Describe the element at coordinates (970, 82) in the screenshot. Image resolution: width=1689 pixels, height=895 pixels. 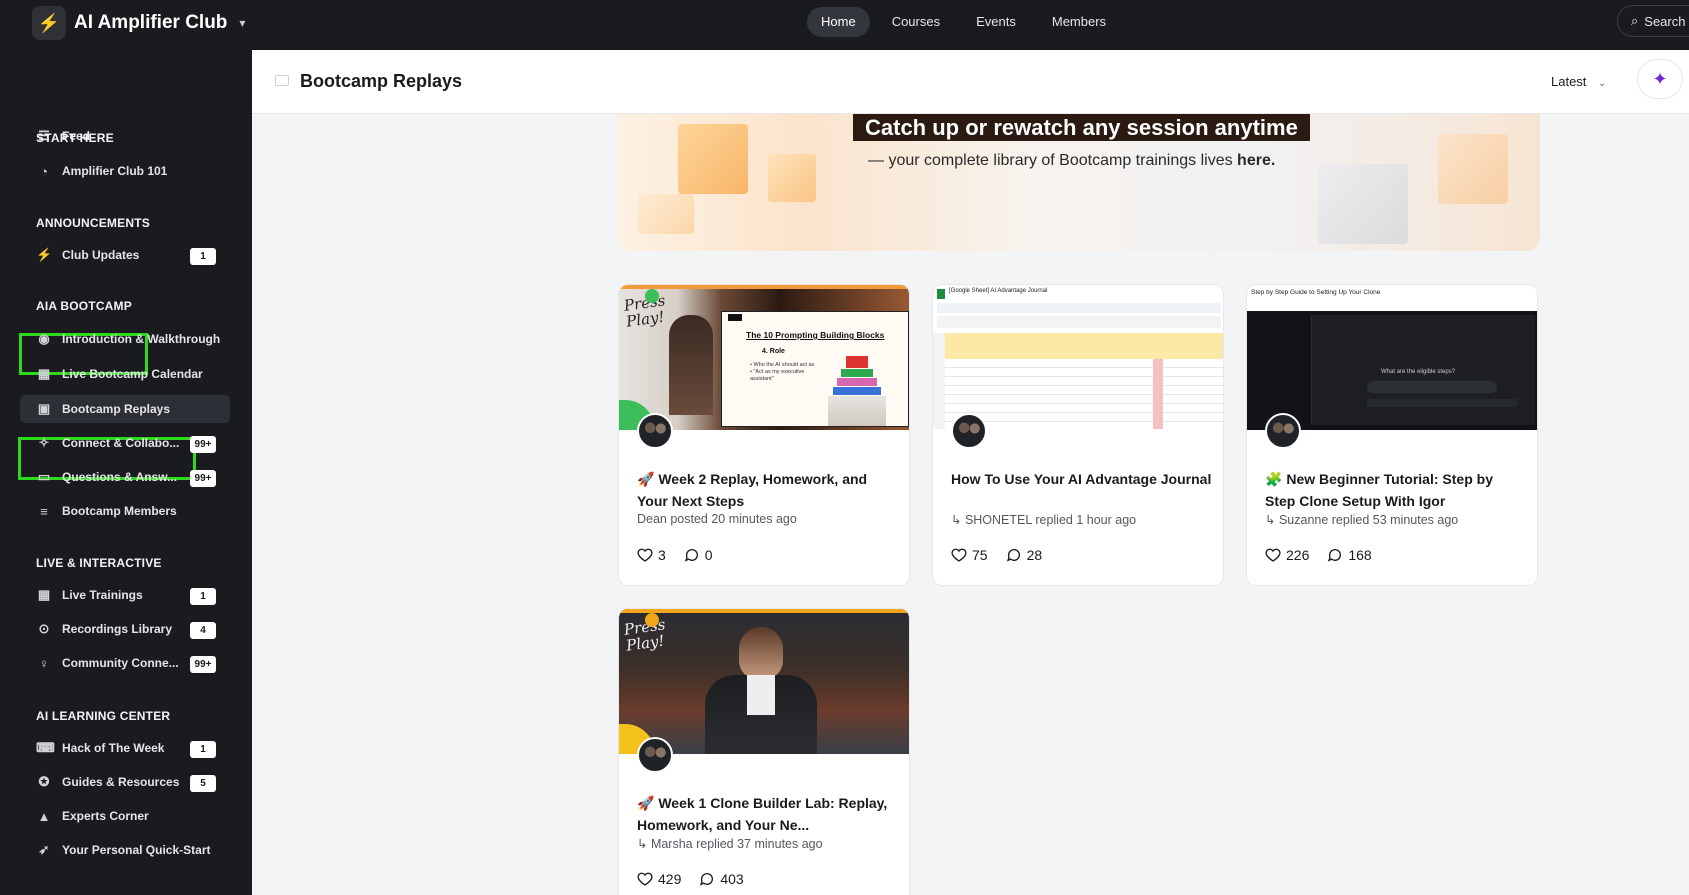
I see `space-header: Bootcamp Replays Latest ⌄ ✦` at that location.